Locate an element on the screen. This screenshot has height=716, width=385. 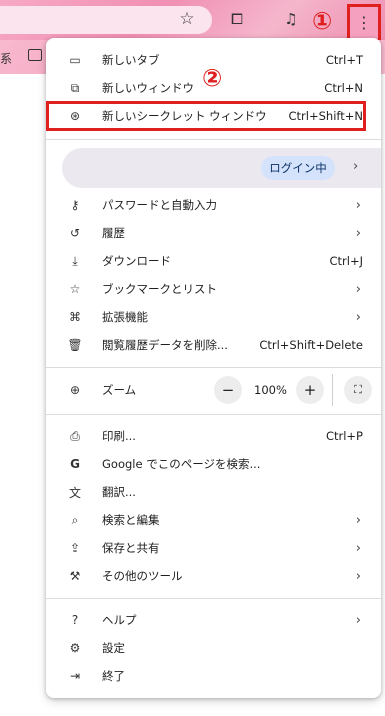
menu-item-history: ↺ 履歴 › is located at coordinates (213, 233).